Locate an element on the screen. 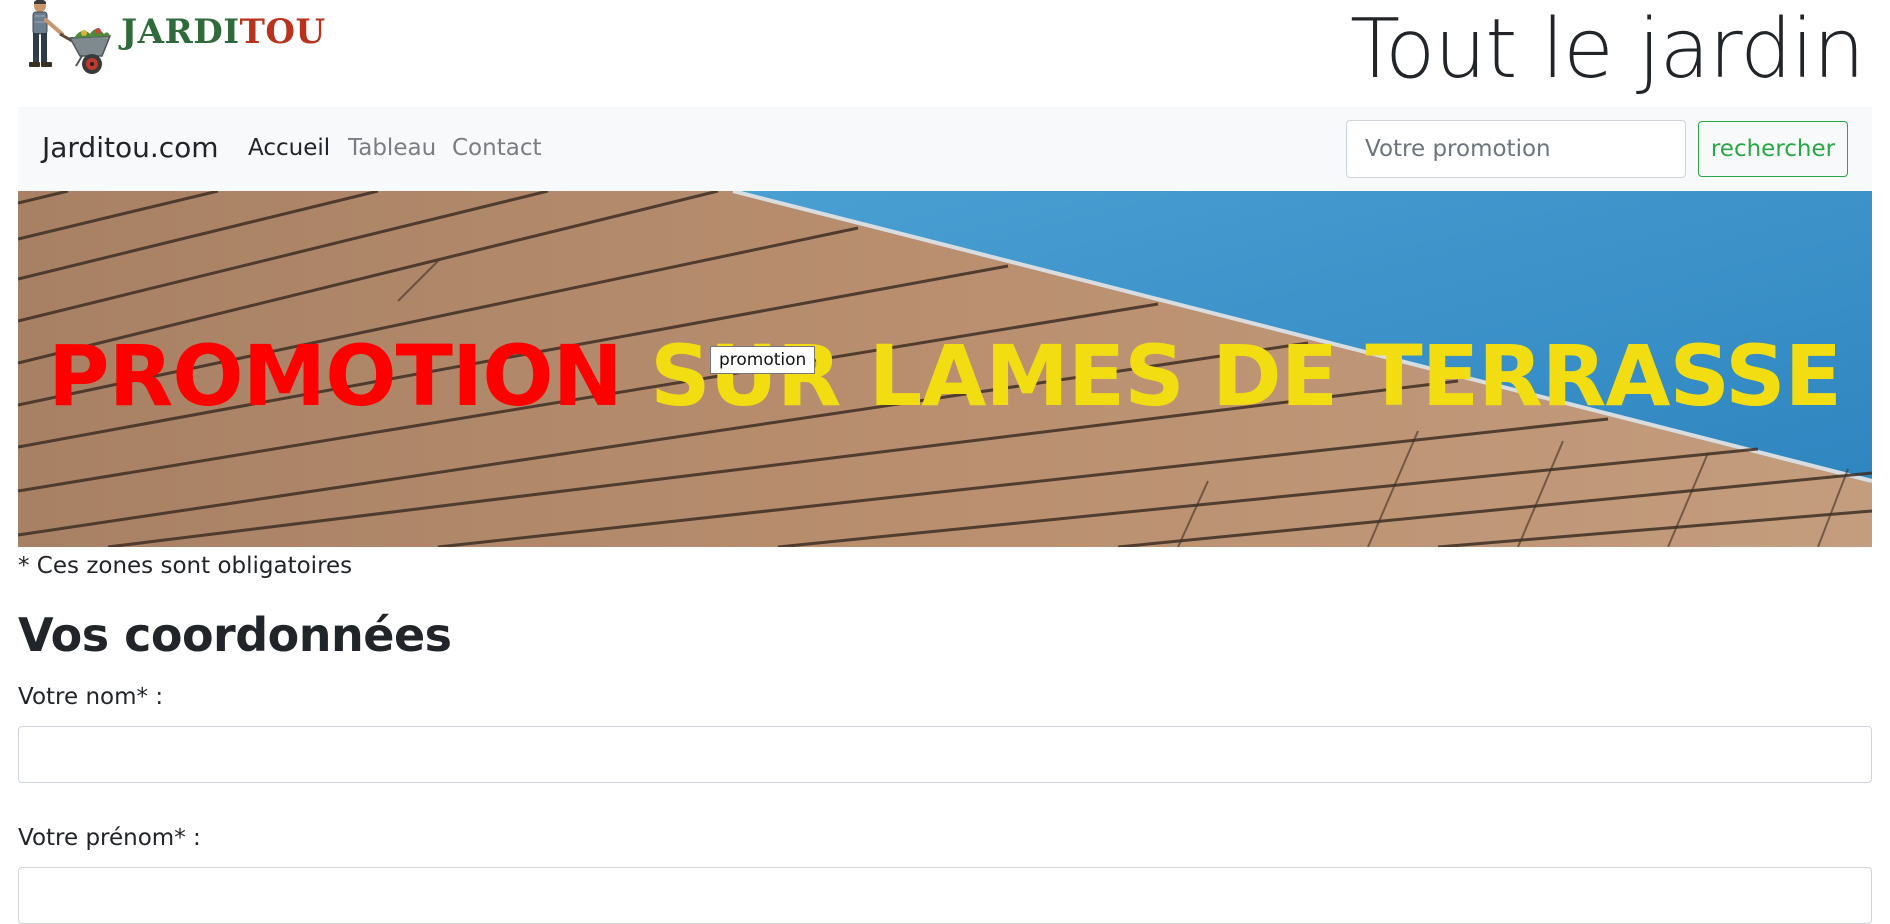 The height and width of the screenshot is (924, 1890). gardener-wheelbarrow-icon is located at coordinates (70, 37).